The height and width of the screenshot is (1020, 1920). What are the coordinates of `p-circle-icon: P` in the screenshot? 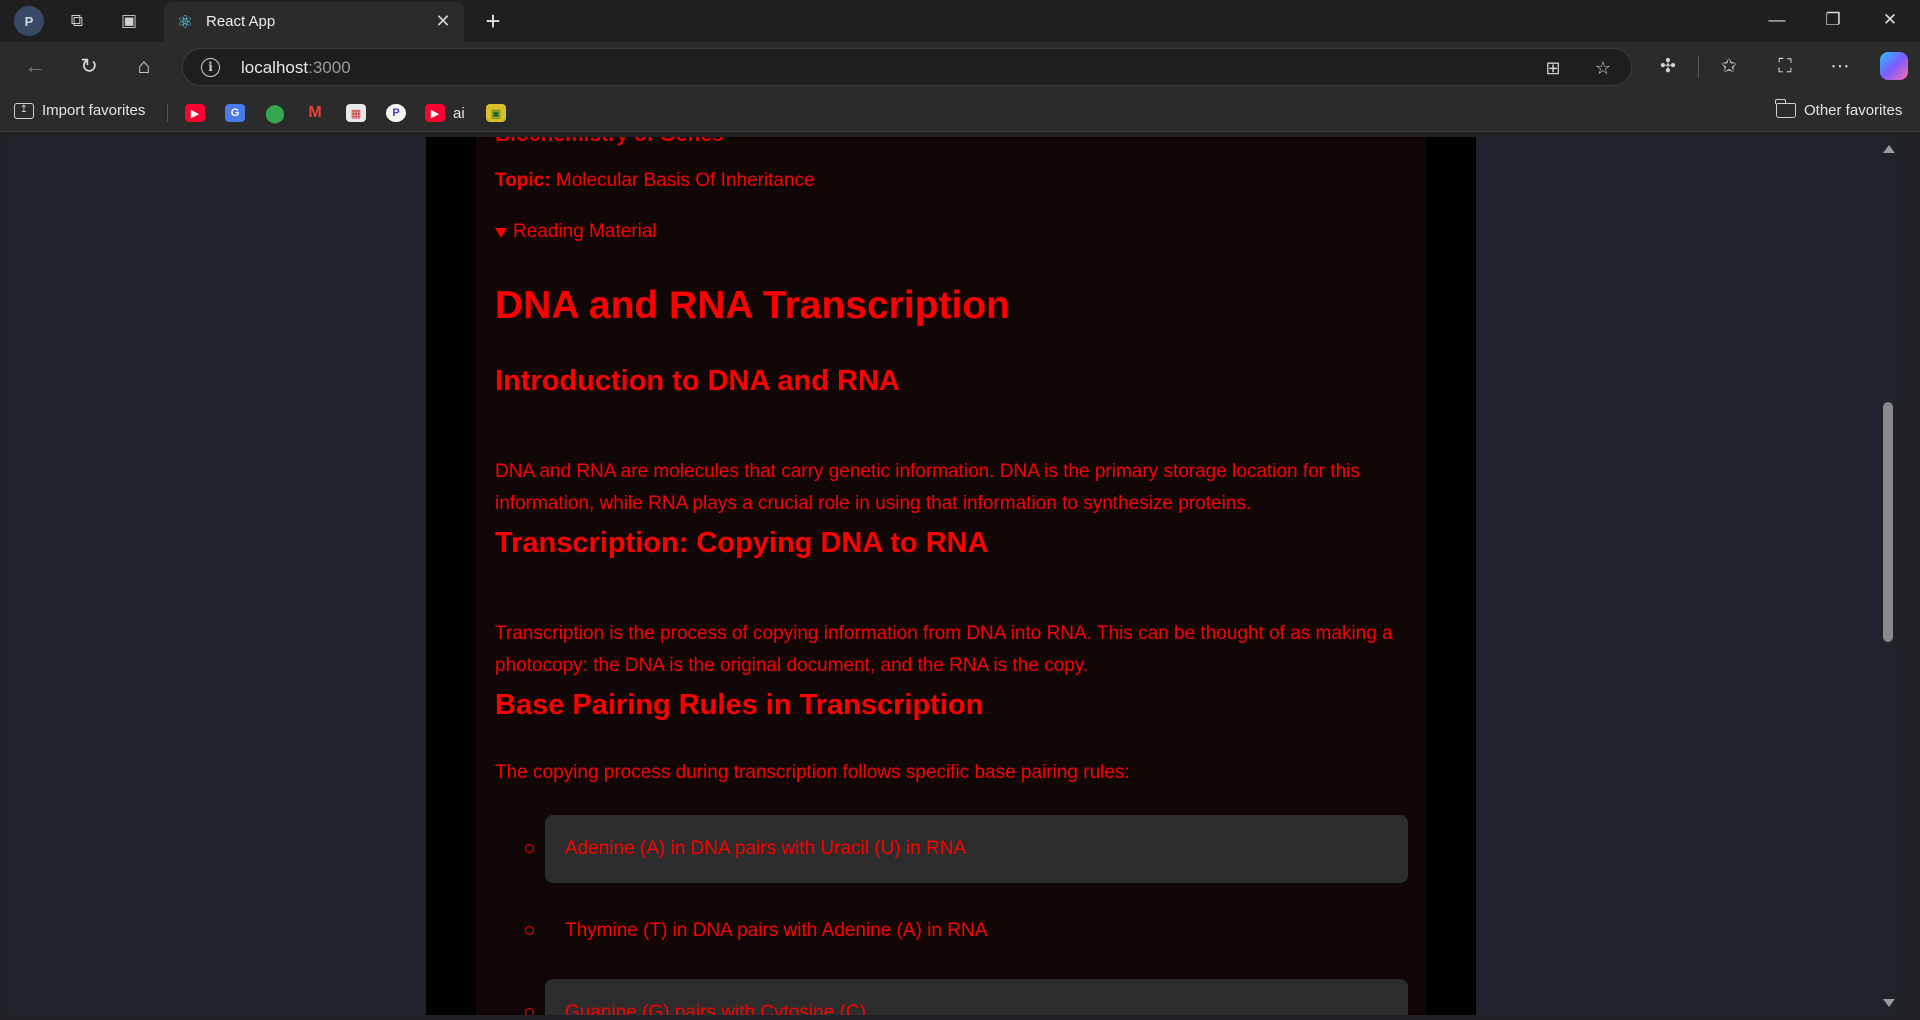 It's located at (396, 113).